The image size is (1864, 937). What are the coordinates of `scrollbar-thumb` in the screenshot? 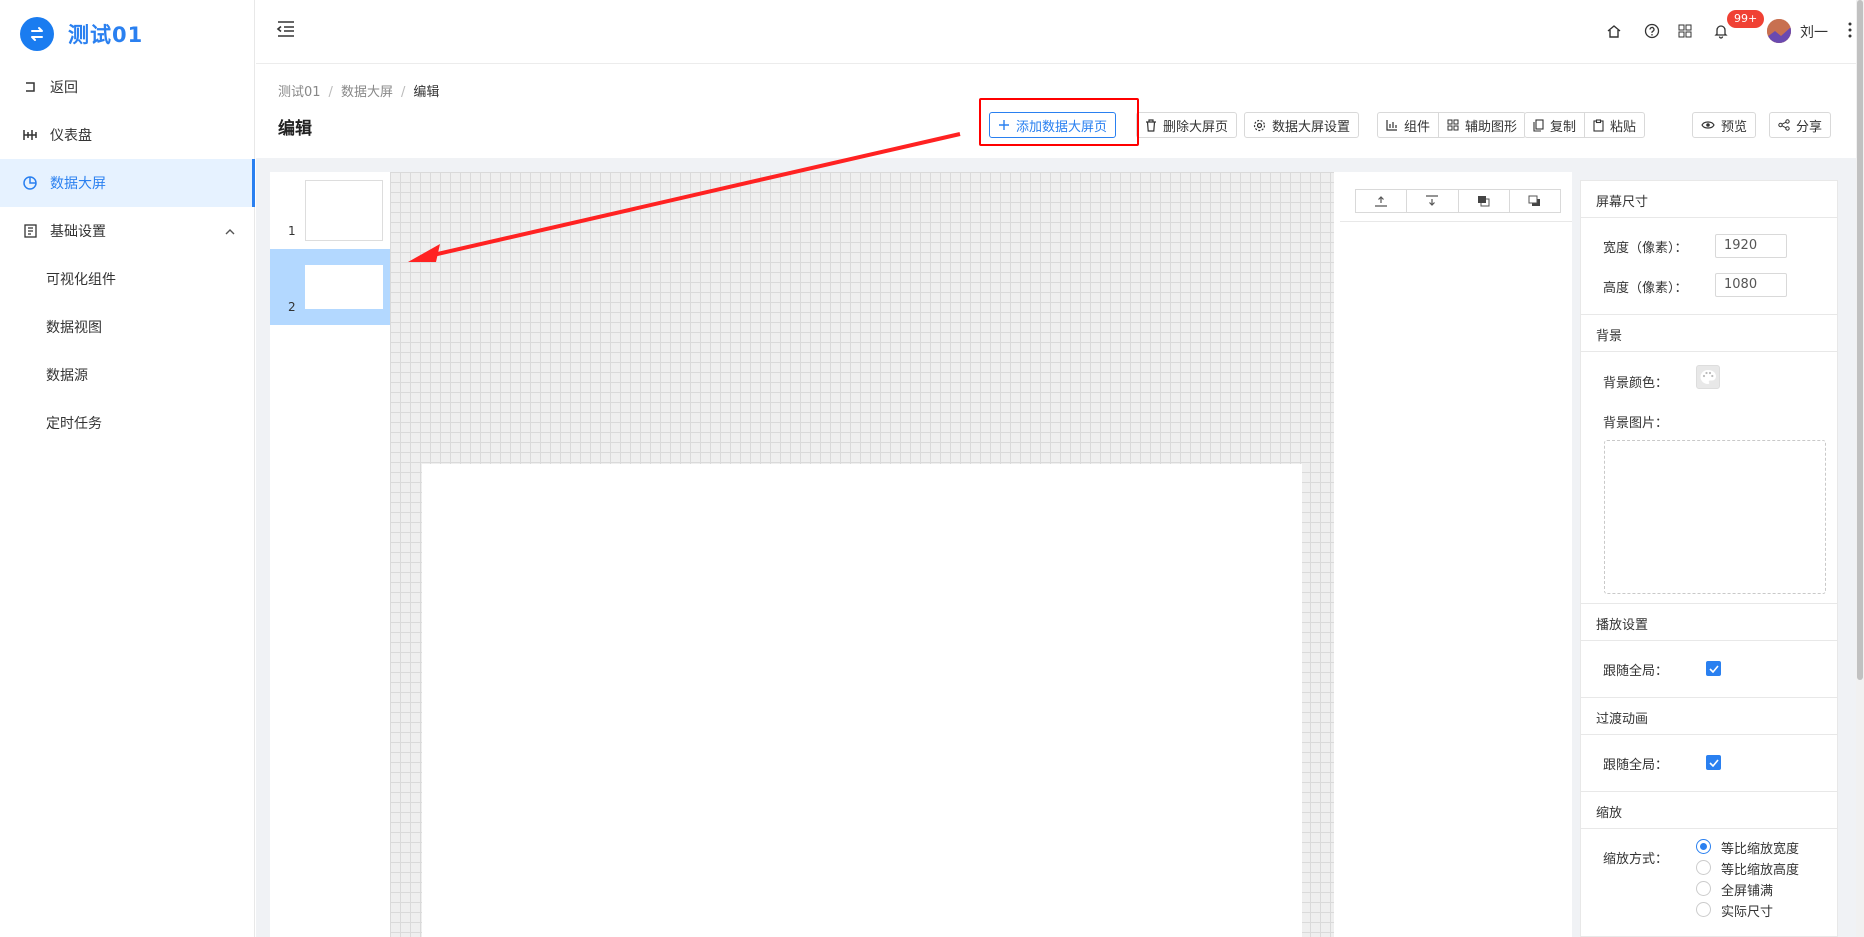 It's located at (1860, 340).